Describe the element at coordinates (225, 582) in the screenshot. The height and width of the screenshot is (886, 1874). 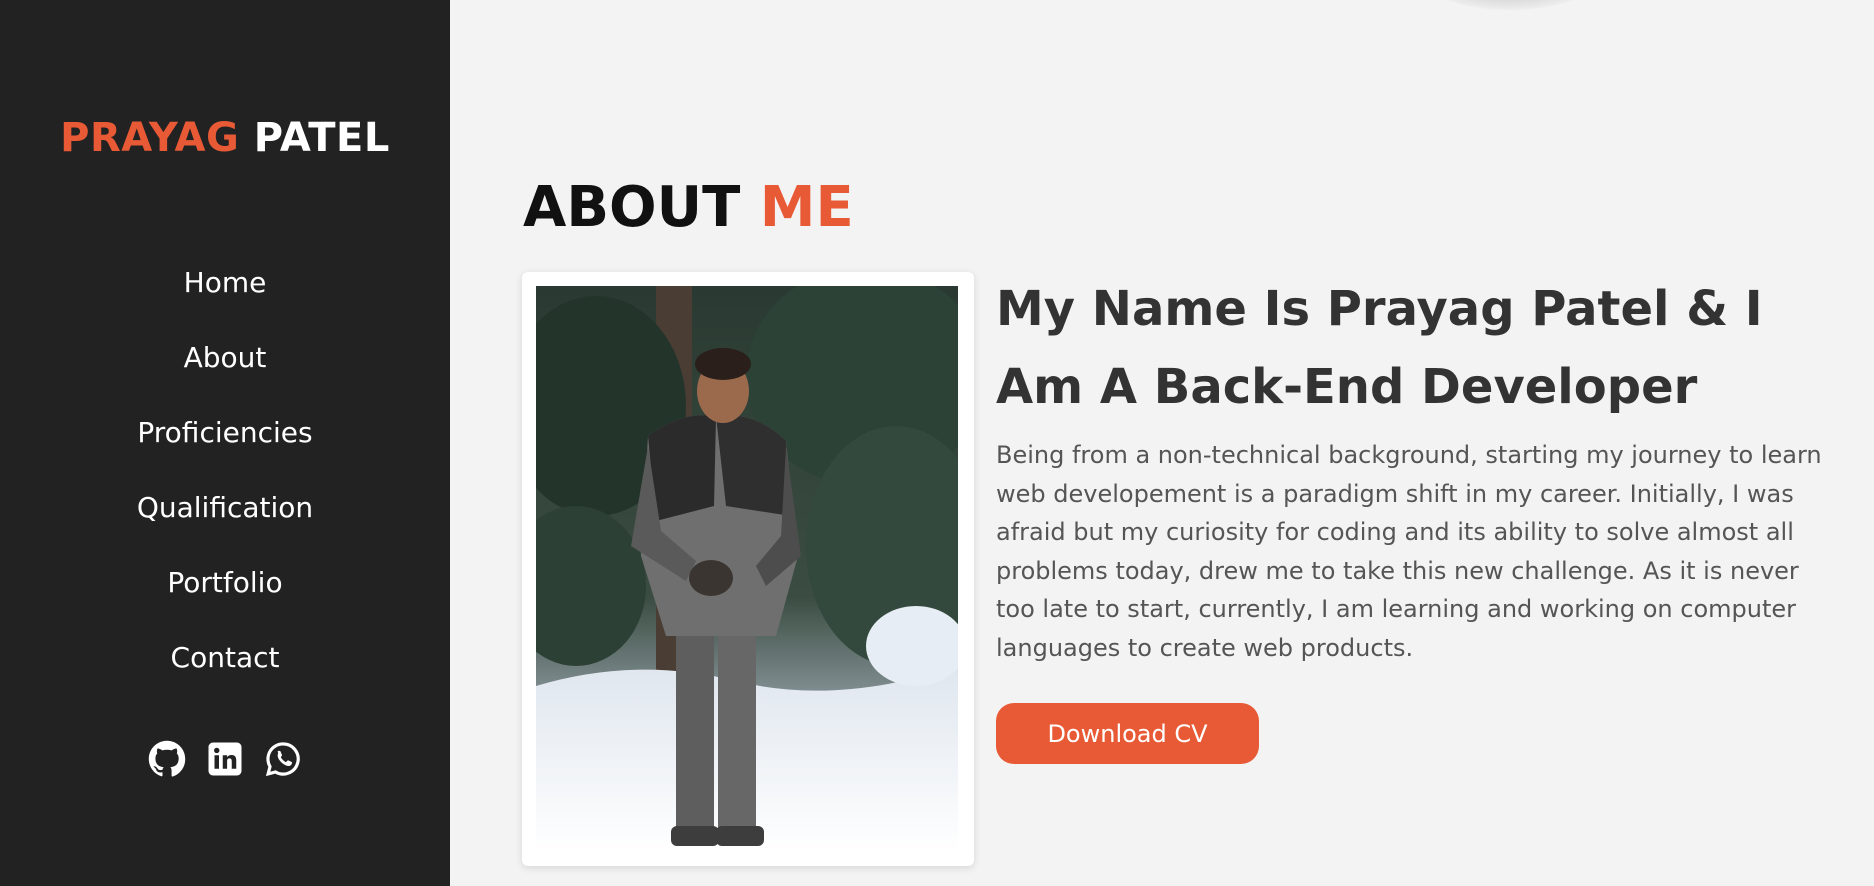
I see `nav-item-portfolio: Portfolio` at that location.